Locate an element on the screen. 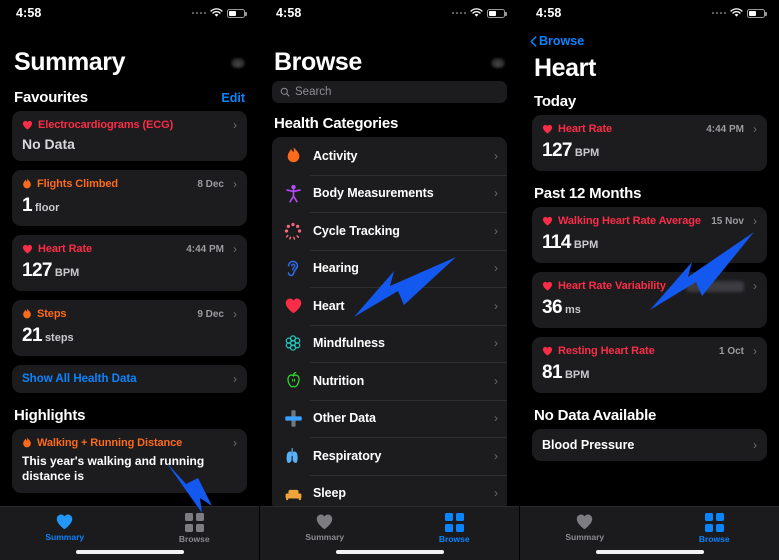  nodata-row-blood-pressure: Blood Pressure › is located at coordinates (649, 445).